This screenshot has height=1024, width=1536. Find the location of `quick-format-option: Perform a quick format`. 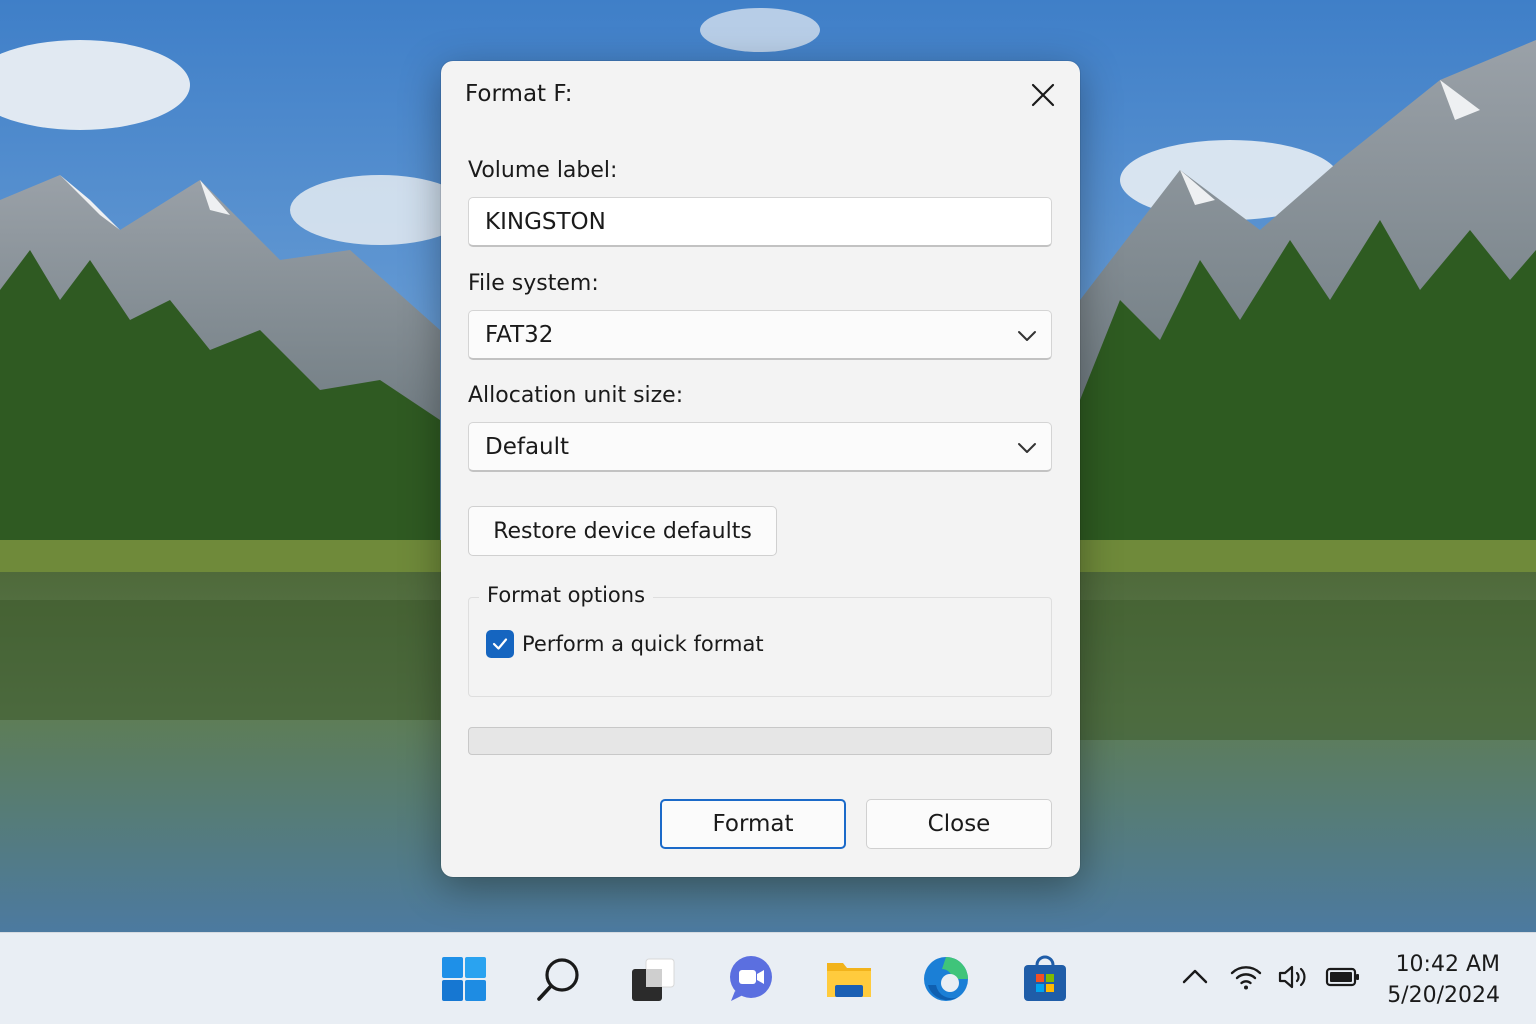

quick-format-option: Perform a quick format is located at coordinates (625, 644).